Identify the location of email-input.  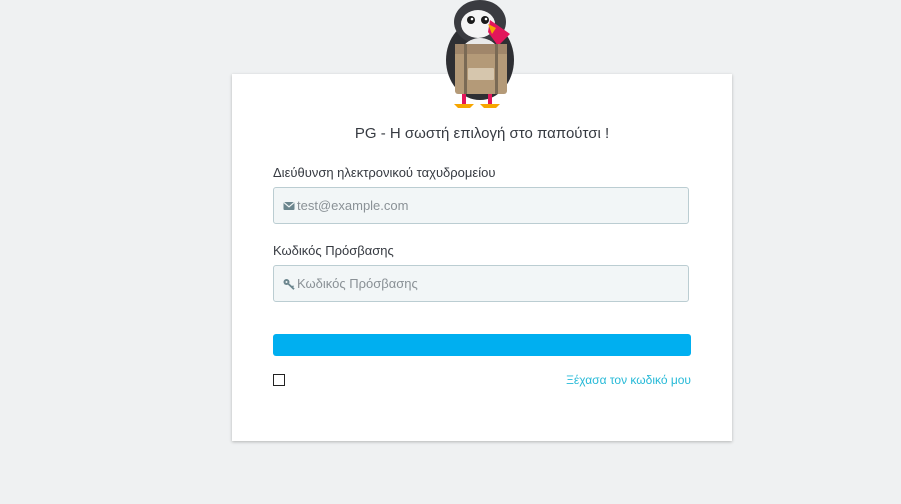
(487, 205).